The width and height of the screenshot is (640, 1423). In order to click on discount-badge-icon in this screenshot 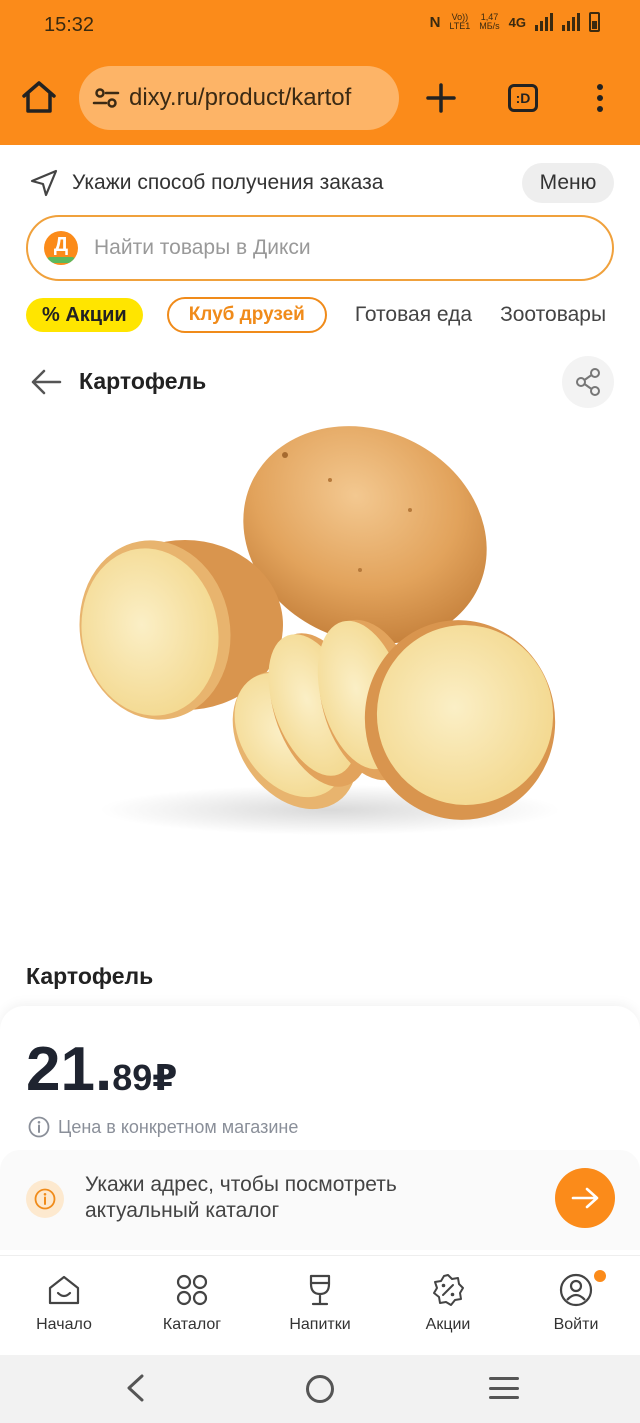, I will do `click(448, 1290)`.